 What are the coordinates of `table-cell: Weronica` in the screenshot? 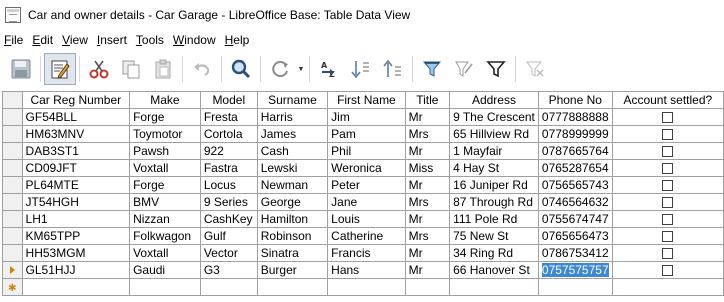 It's located at (366, 168).